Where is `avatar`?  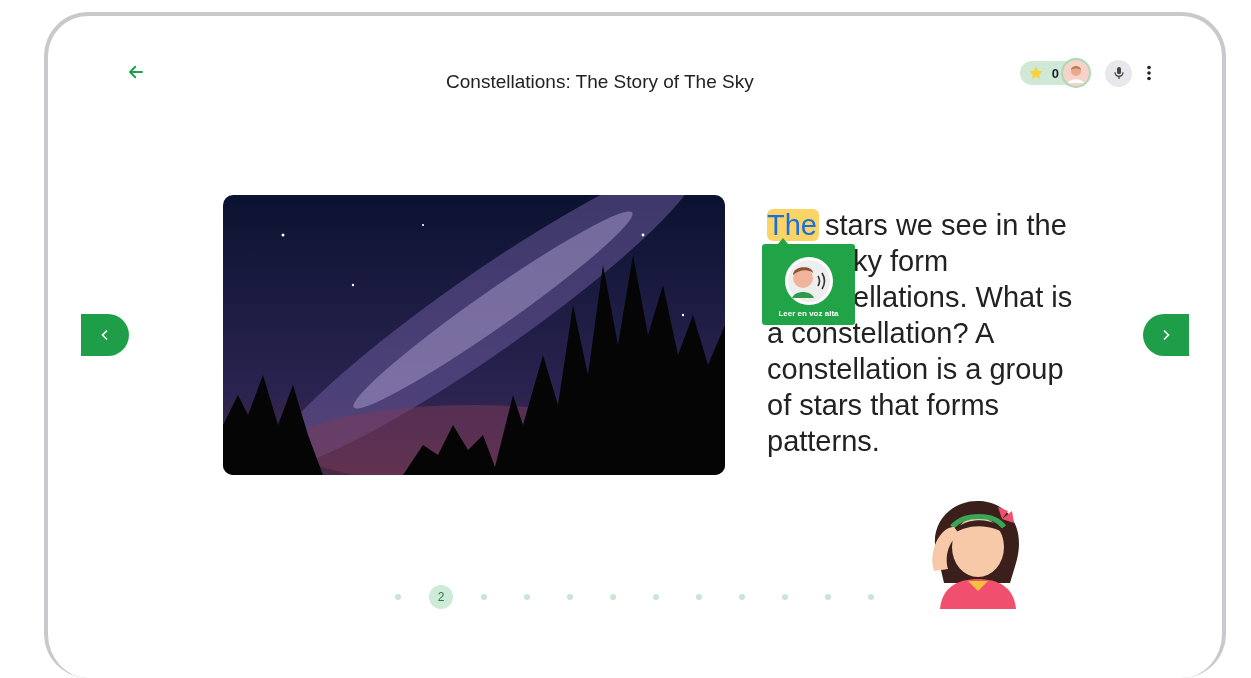
avatar is located at coordinates (1076, 73).